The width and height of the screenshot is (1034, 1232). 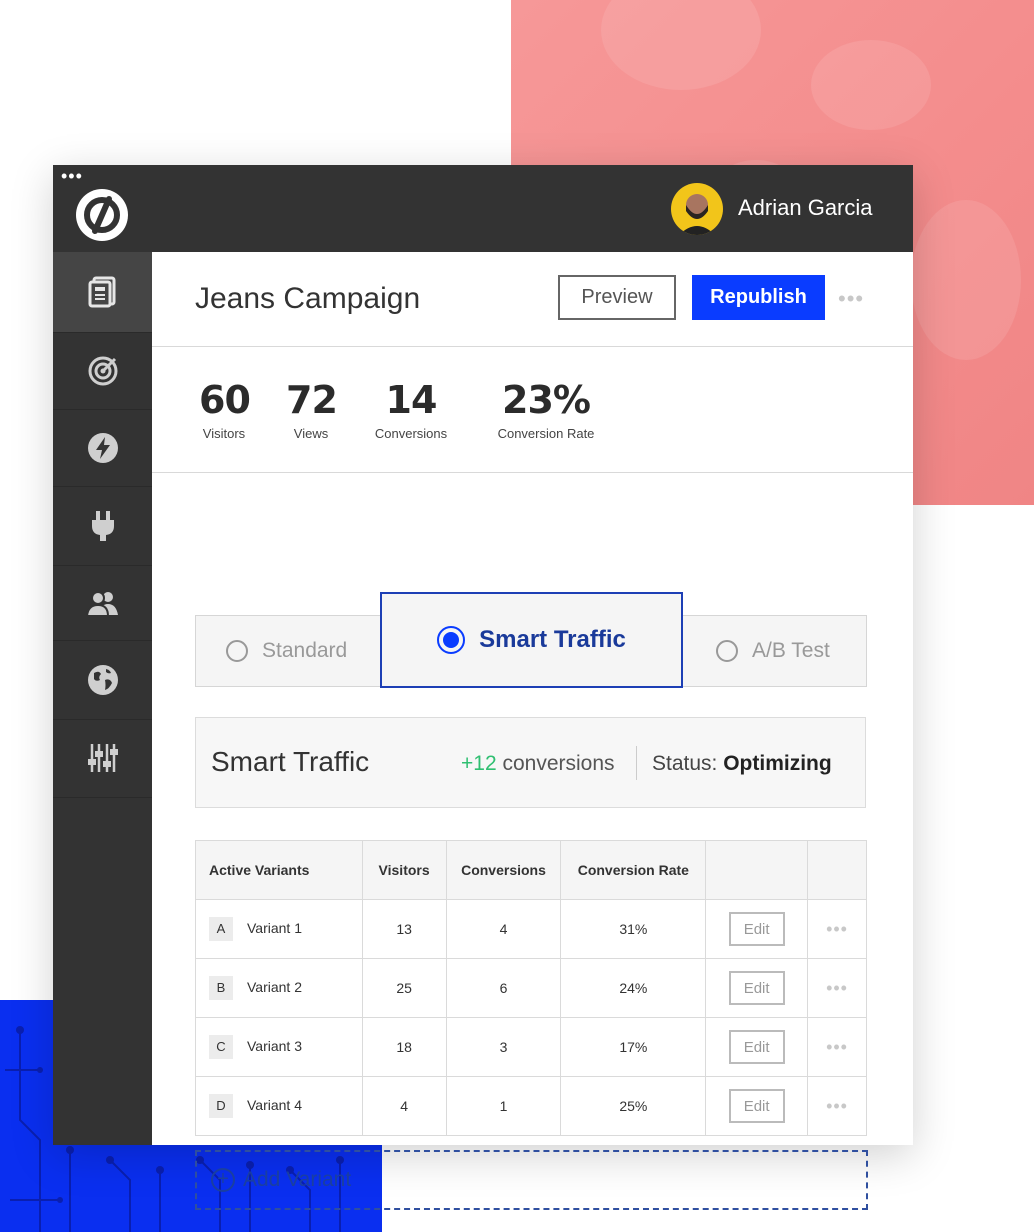 I want to click on sidebar-item-users, so click(x=102, y=603).